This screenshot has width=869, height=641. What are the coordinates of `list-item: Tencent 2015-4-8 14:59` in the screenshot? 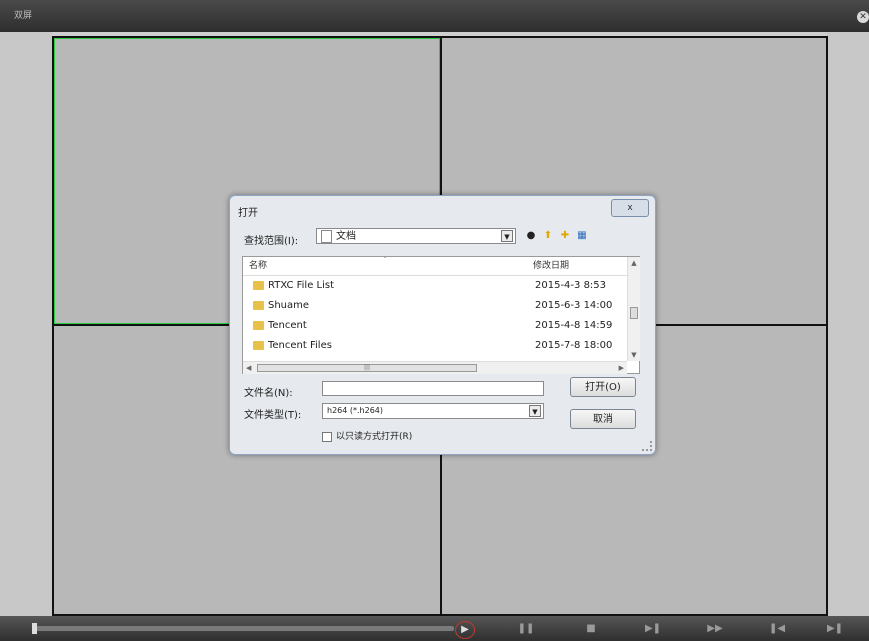 It's located at (435, 326).